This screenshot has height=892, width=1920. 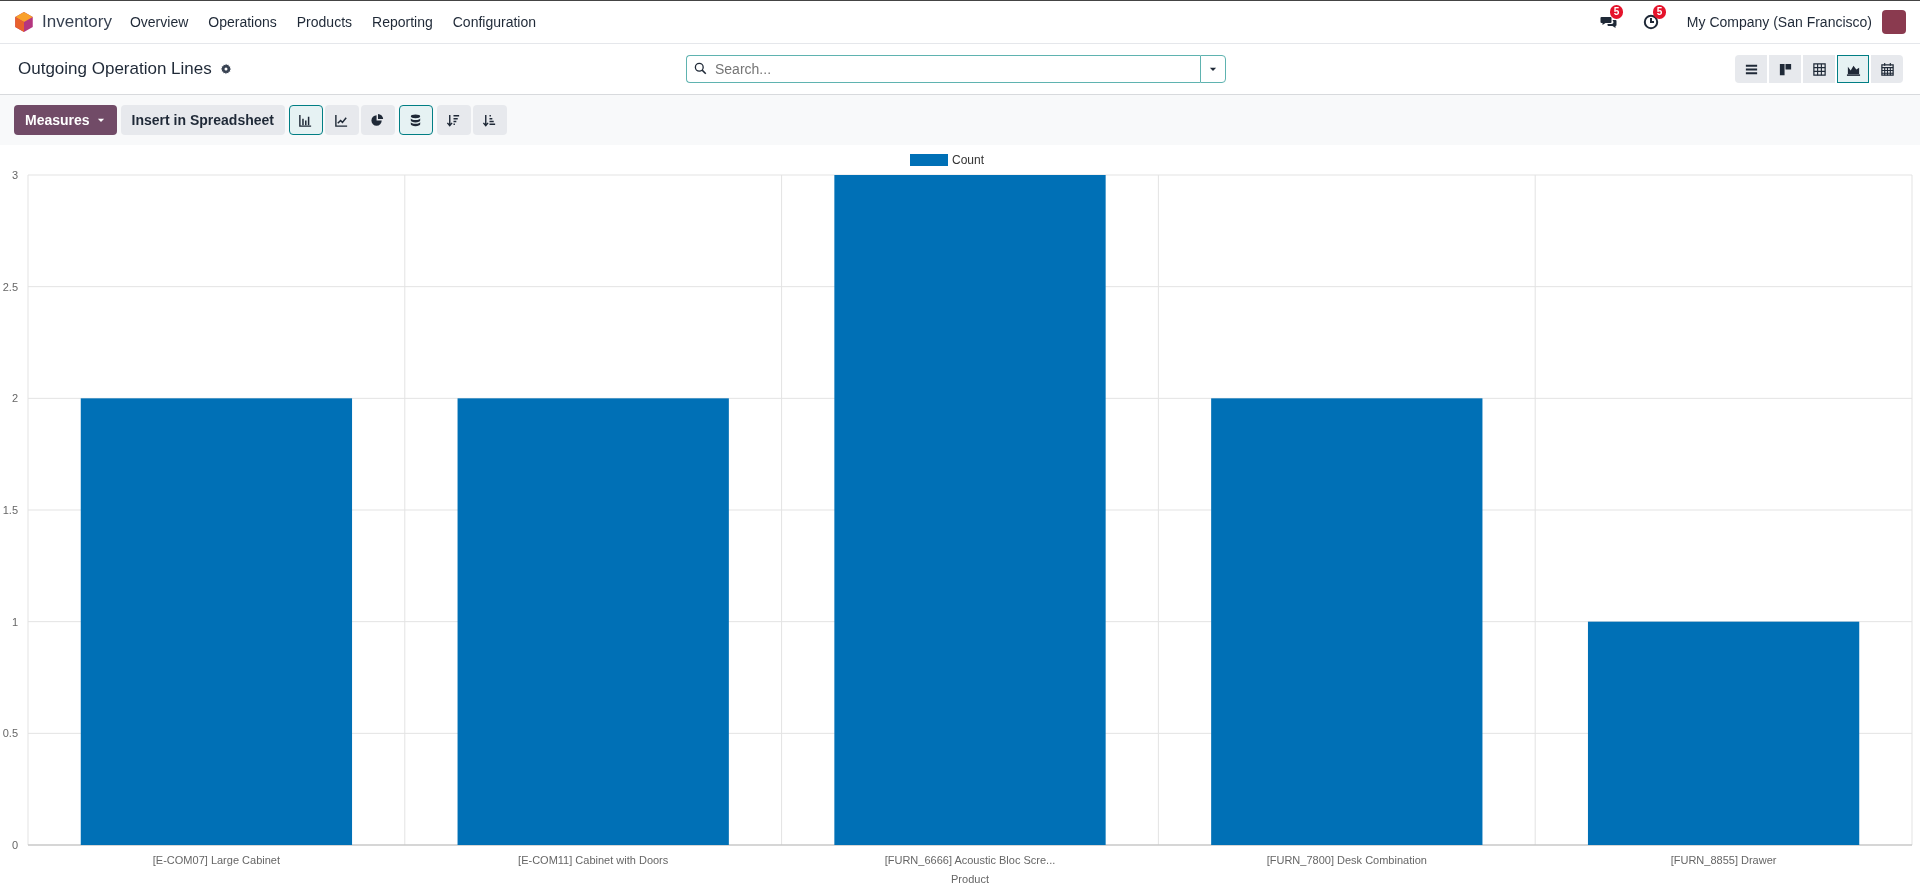 What do you see at coordinates (65, 120) in the screenshot?
I see `measures-button: Measures` at bounding box center [65, 120].